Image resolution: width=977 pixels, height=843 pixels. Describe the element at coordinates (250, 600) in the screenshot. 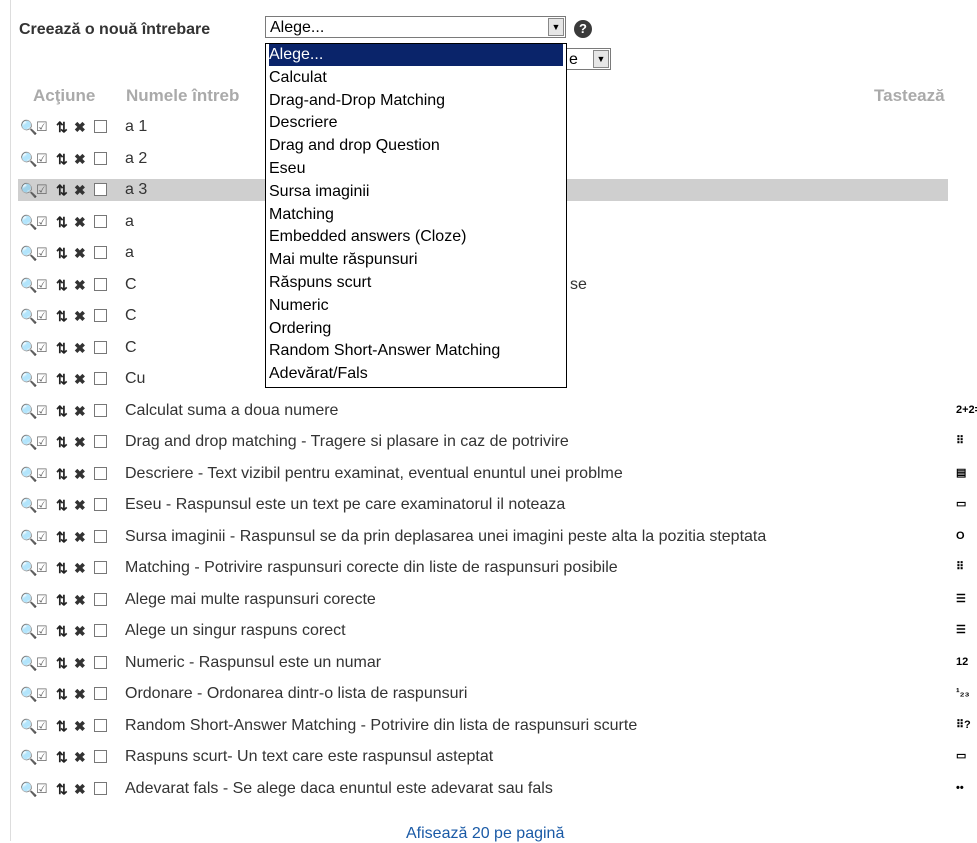

I see `question-name: Alege mai multe raspunsuri corecte` at that location.